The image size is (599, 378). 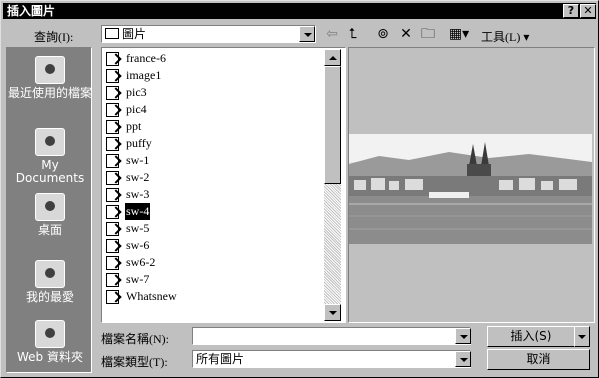 I want to click on filetype-dropdown: 所有圖片, so click(x=331, y=359).